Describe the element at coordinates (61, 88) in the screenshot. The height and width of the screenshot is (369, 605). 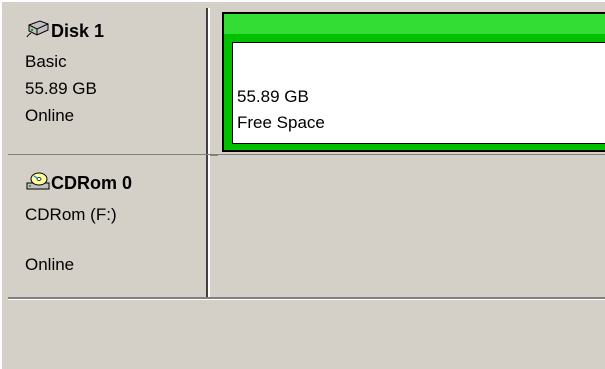
I see `disk-size: 55.89 GB` at that location.